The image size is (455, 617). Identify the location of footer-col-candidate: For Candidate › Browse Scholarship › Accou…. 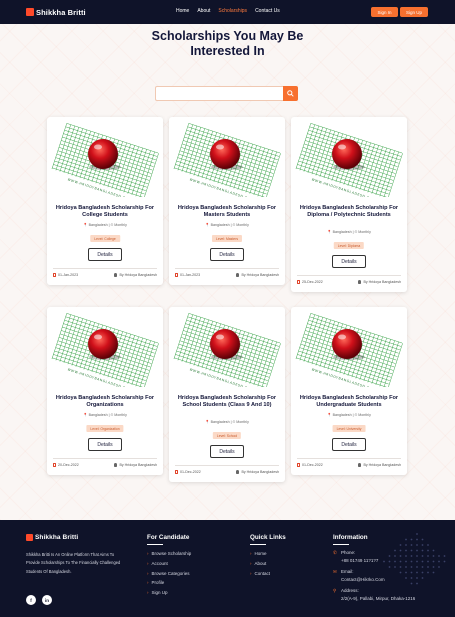
(169, 565).